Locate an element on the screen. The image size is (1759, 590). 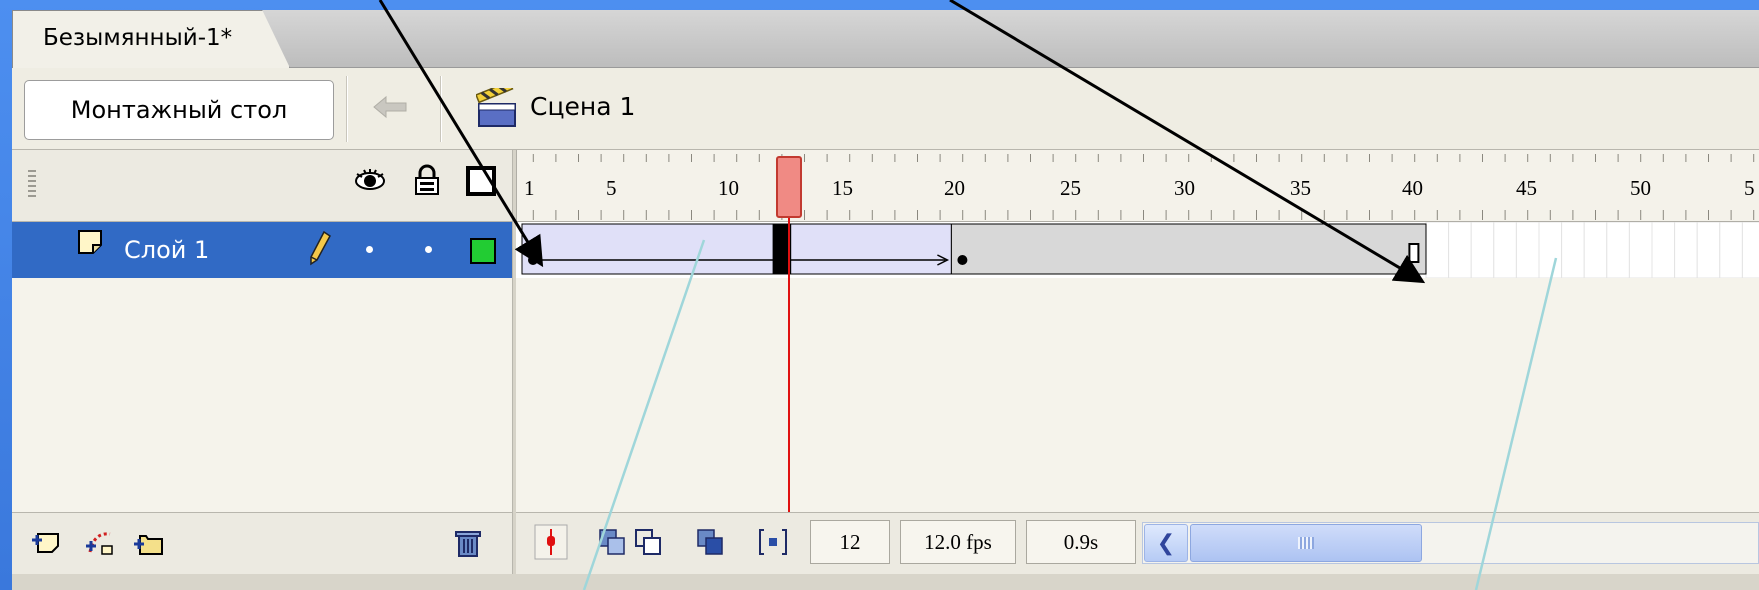
onion-skin-icon is located at coordinates (613, 542).